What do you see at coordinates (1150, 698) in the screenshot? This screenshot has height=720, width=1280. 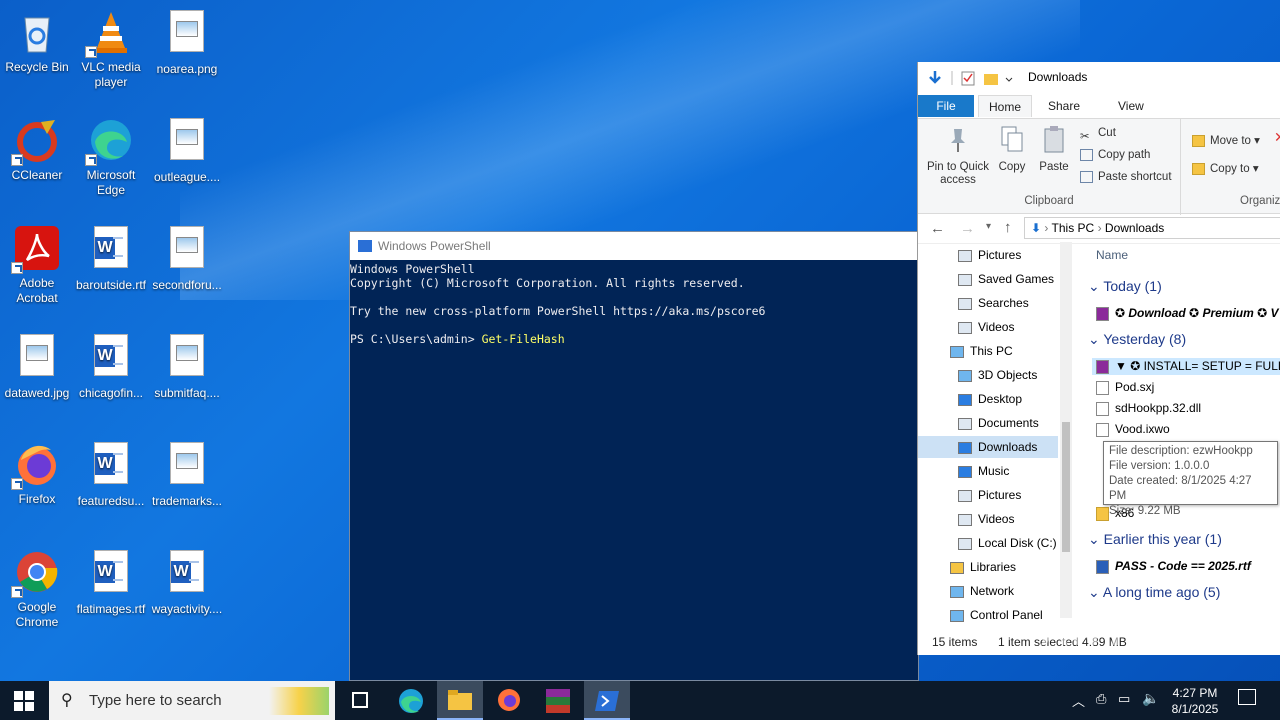 I see `volume-icon: 🔈` at bounding box center [1150, 698].